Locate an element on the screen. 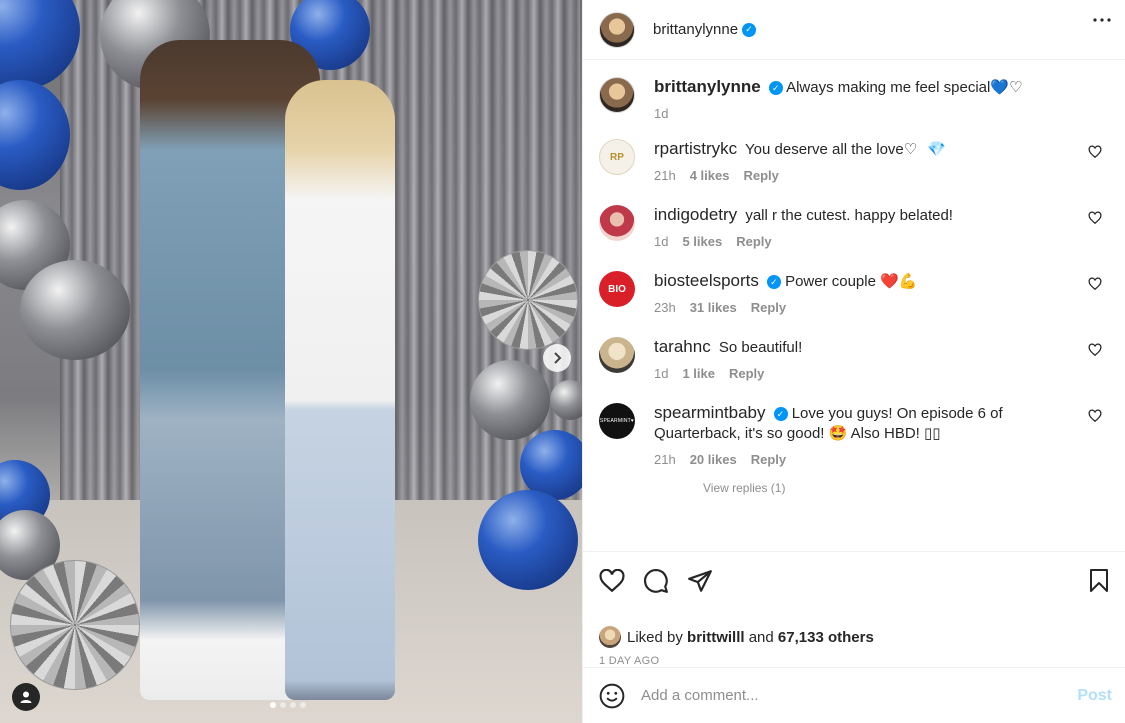 The height and width of the screenshot is (723, 1125). comment-avatar: RP is located at coordinates (617, 157).